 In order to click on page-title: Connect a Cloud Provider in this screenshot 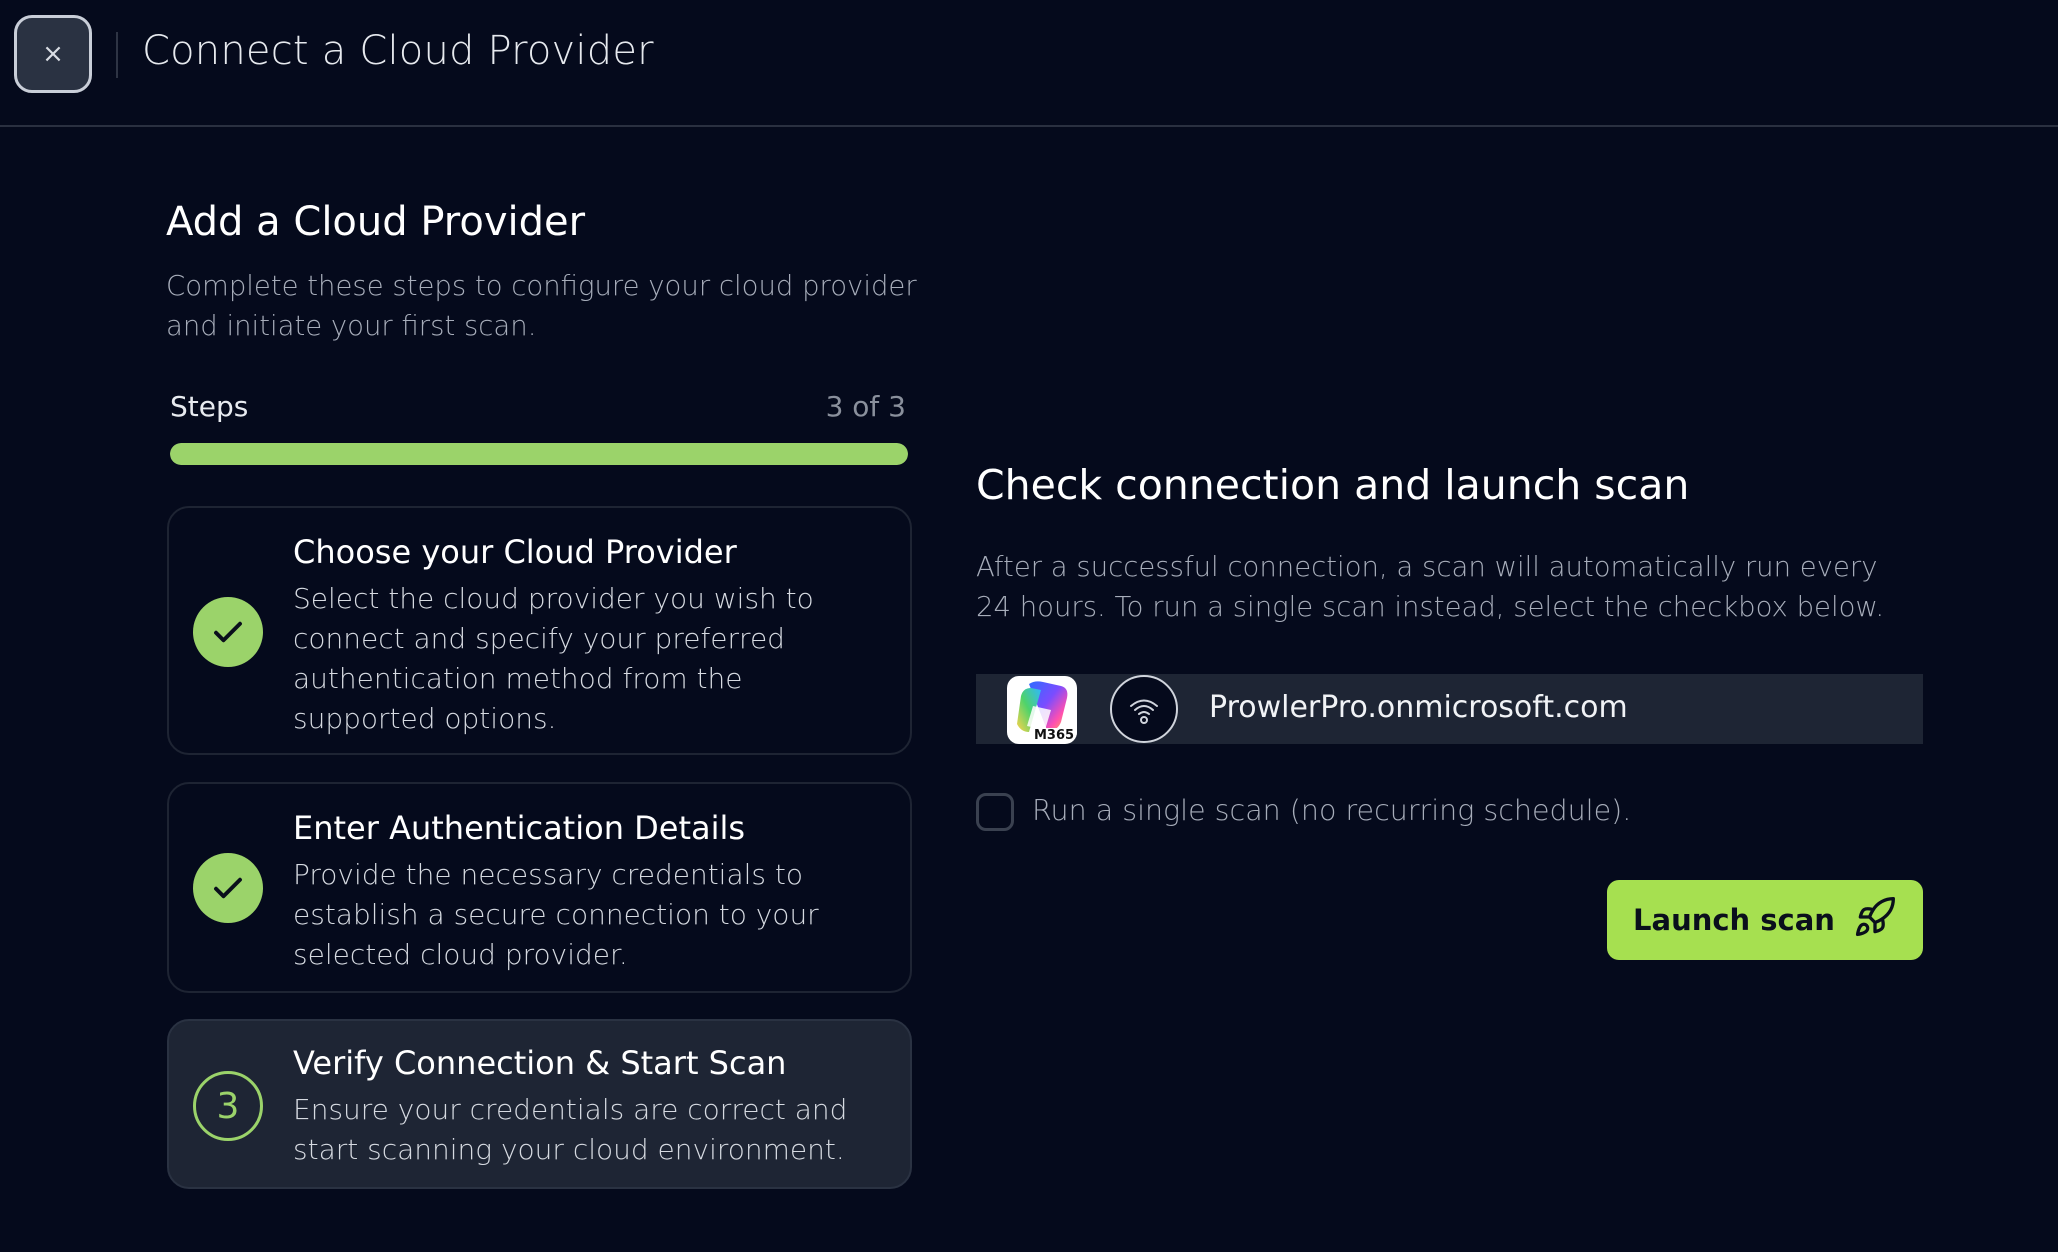, I will do `click(398, 51)`.